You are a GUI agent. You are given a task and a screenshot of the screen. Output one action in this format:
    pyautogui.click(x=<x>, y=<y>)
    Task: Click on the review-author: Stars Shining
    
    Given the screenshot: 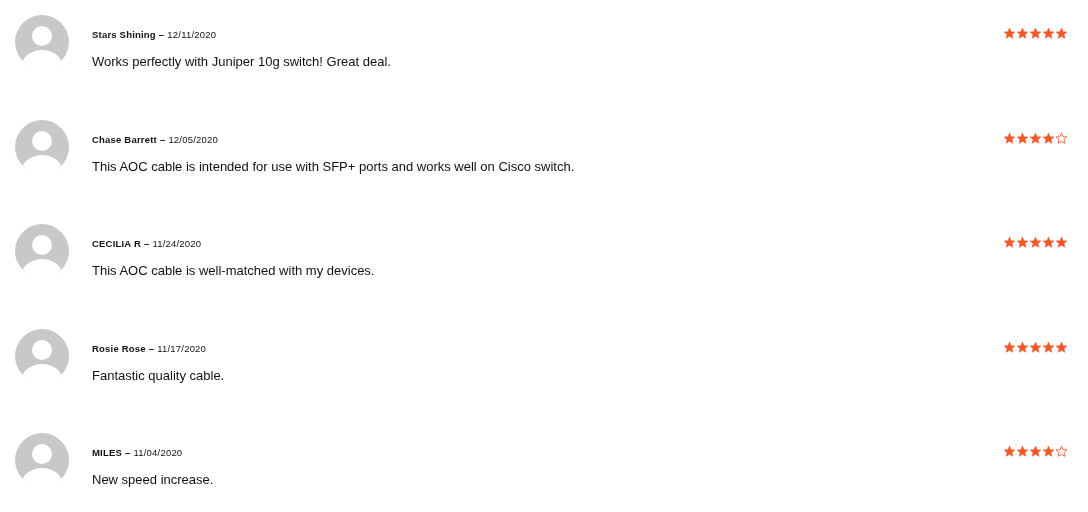 What is the action you would take?
    pyautogui.click(x=124, y=34)
    